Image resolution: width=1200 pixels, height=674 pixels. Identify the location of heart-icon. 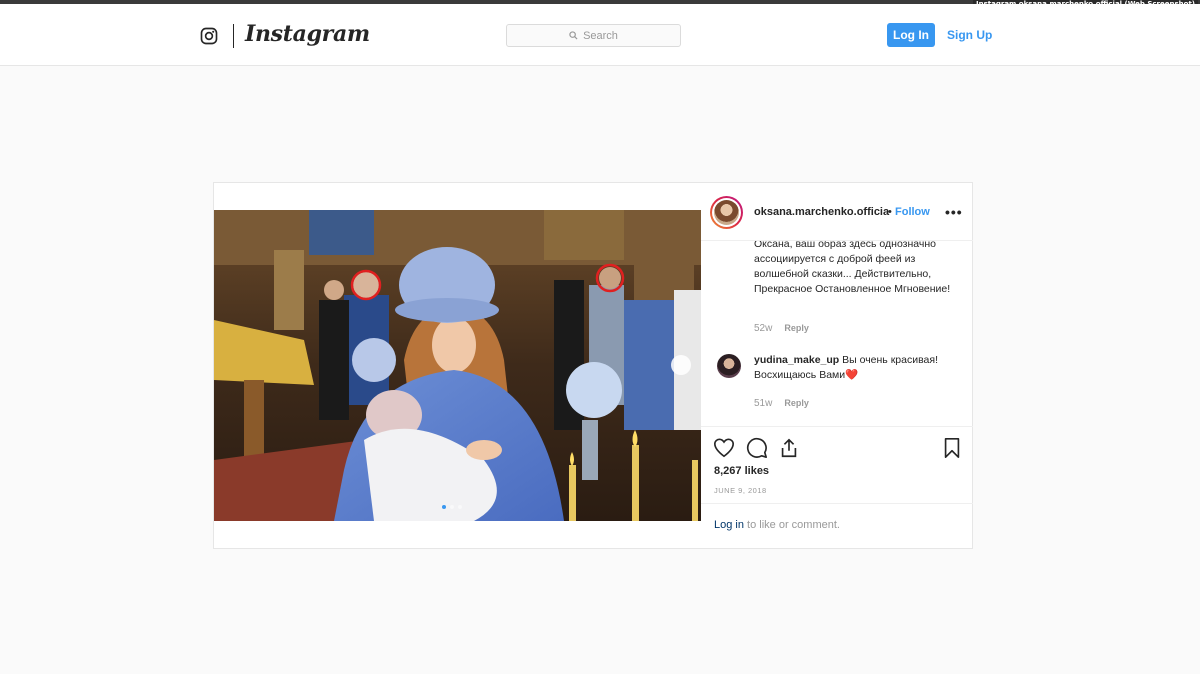
(724, 448).